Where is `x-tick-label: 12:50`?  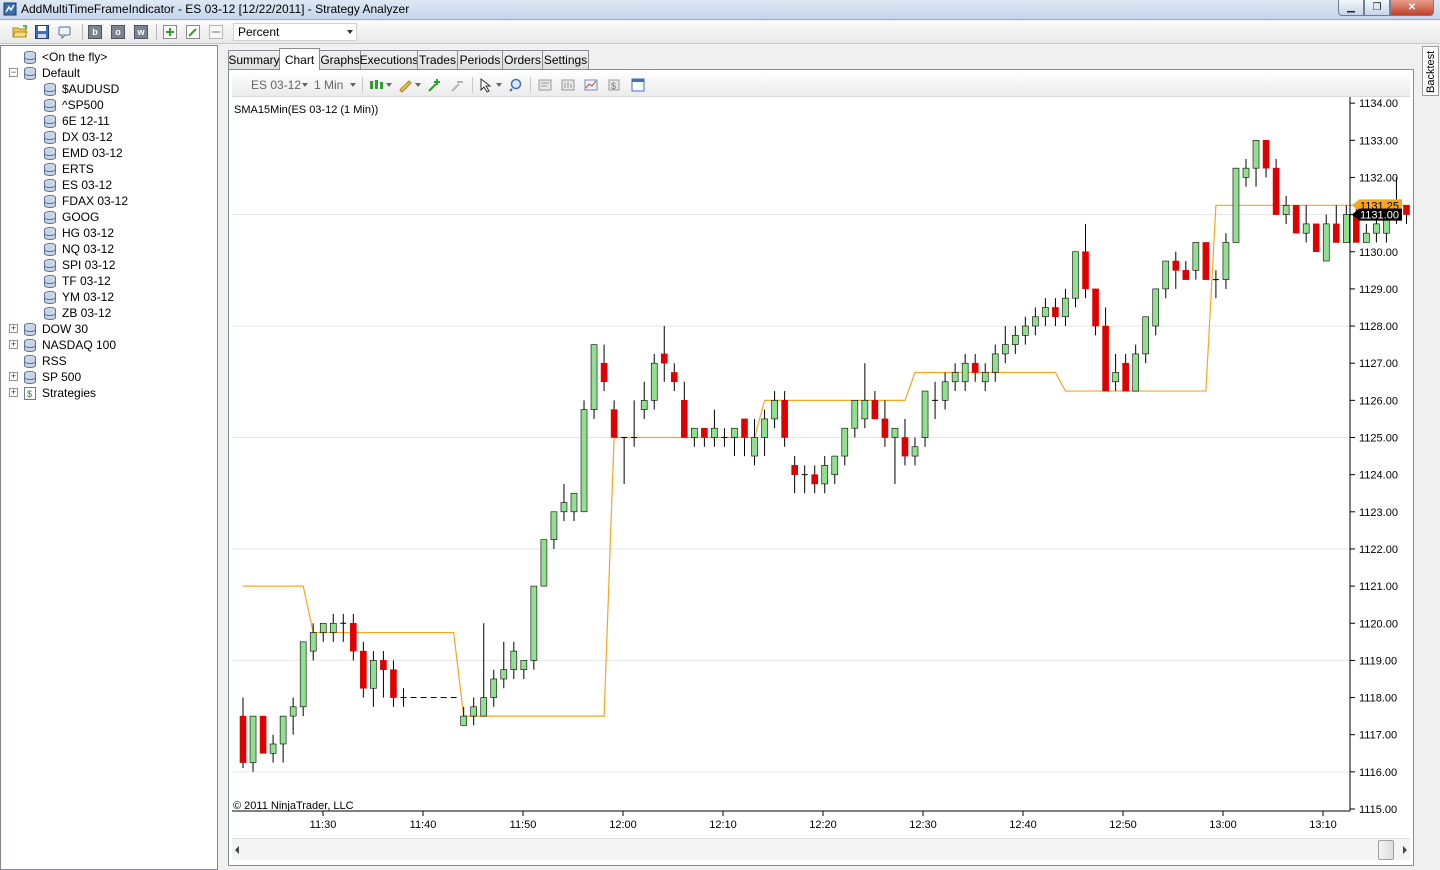
x-tick-label: 12:50 is located at coordinates (1123, 825).